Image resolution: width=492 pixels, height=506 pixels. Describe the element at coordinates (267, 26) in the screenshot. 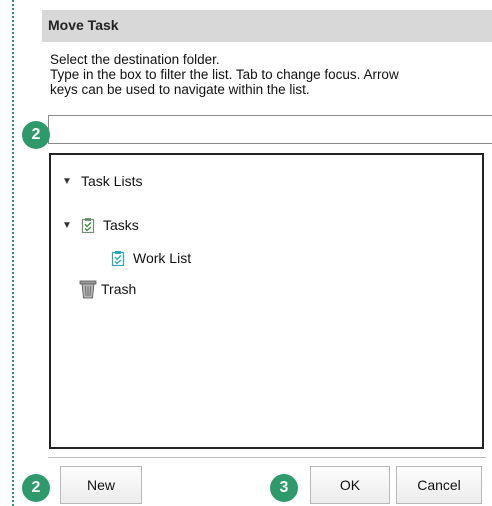

I see `dialog-title: Move Task` at that location.